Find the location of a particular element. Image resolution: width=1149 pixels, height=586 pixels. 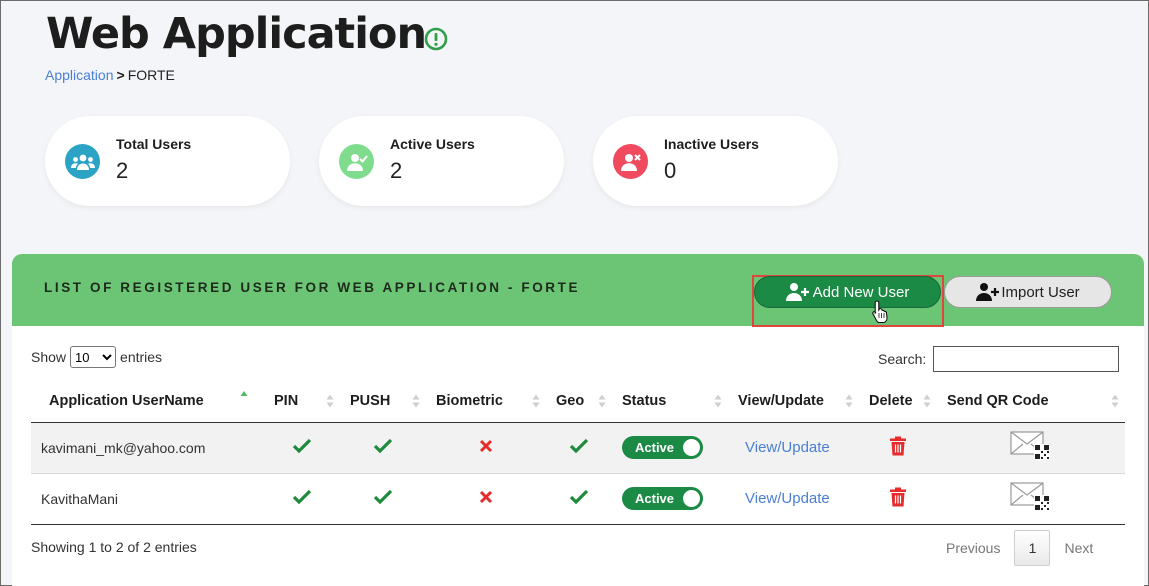

col-label: PUSH is located at coordinates (370, 400).